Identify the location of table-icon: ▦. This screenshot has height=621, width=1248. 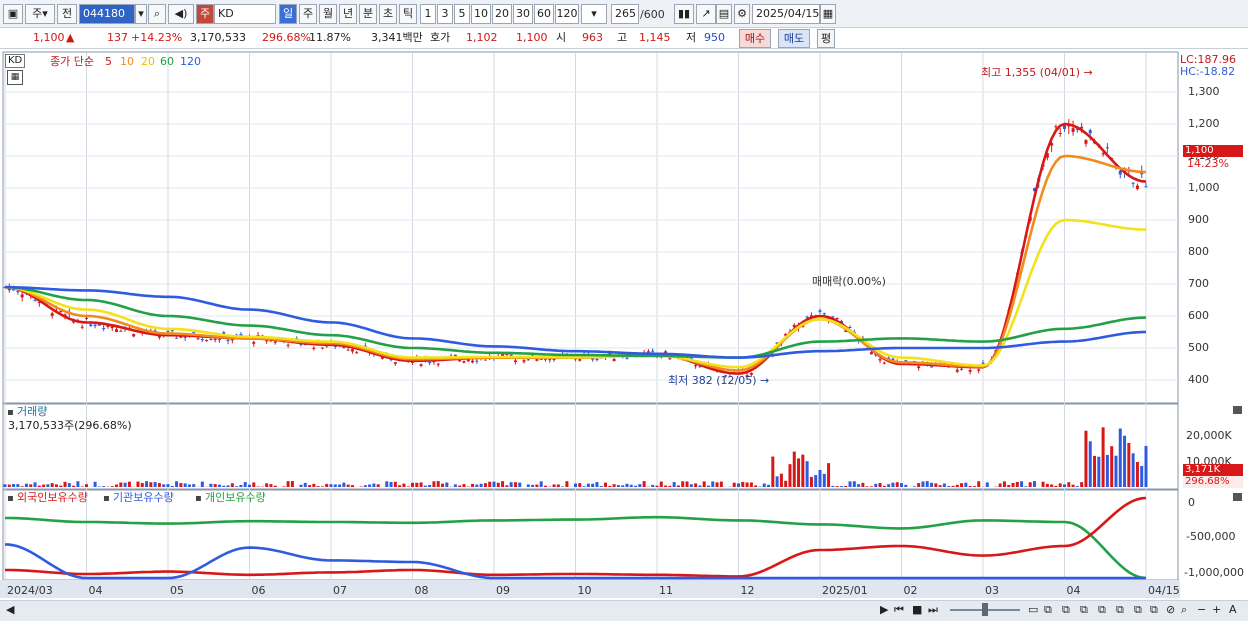
(15, 77).